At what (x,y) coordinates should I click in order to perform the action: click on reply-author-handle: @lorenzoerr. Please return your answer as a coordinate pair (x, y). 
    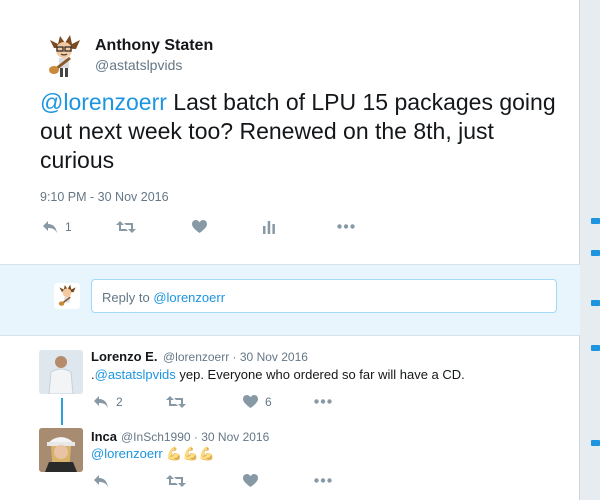
    Looking at the image, I should click on (196, 357).